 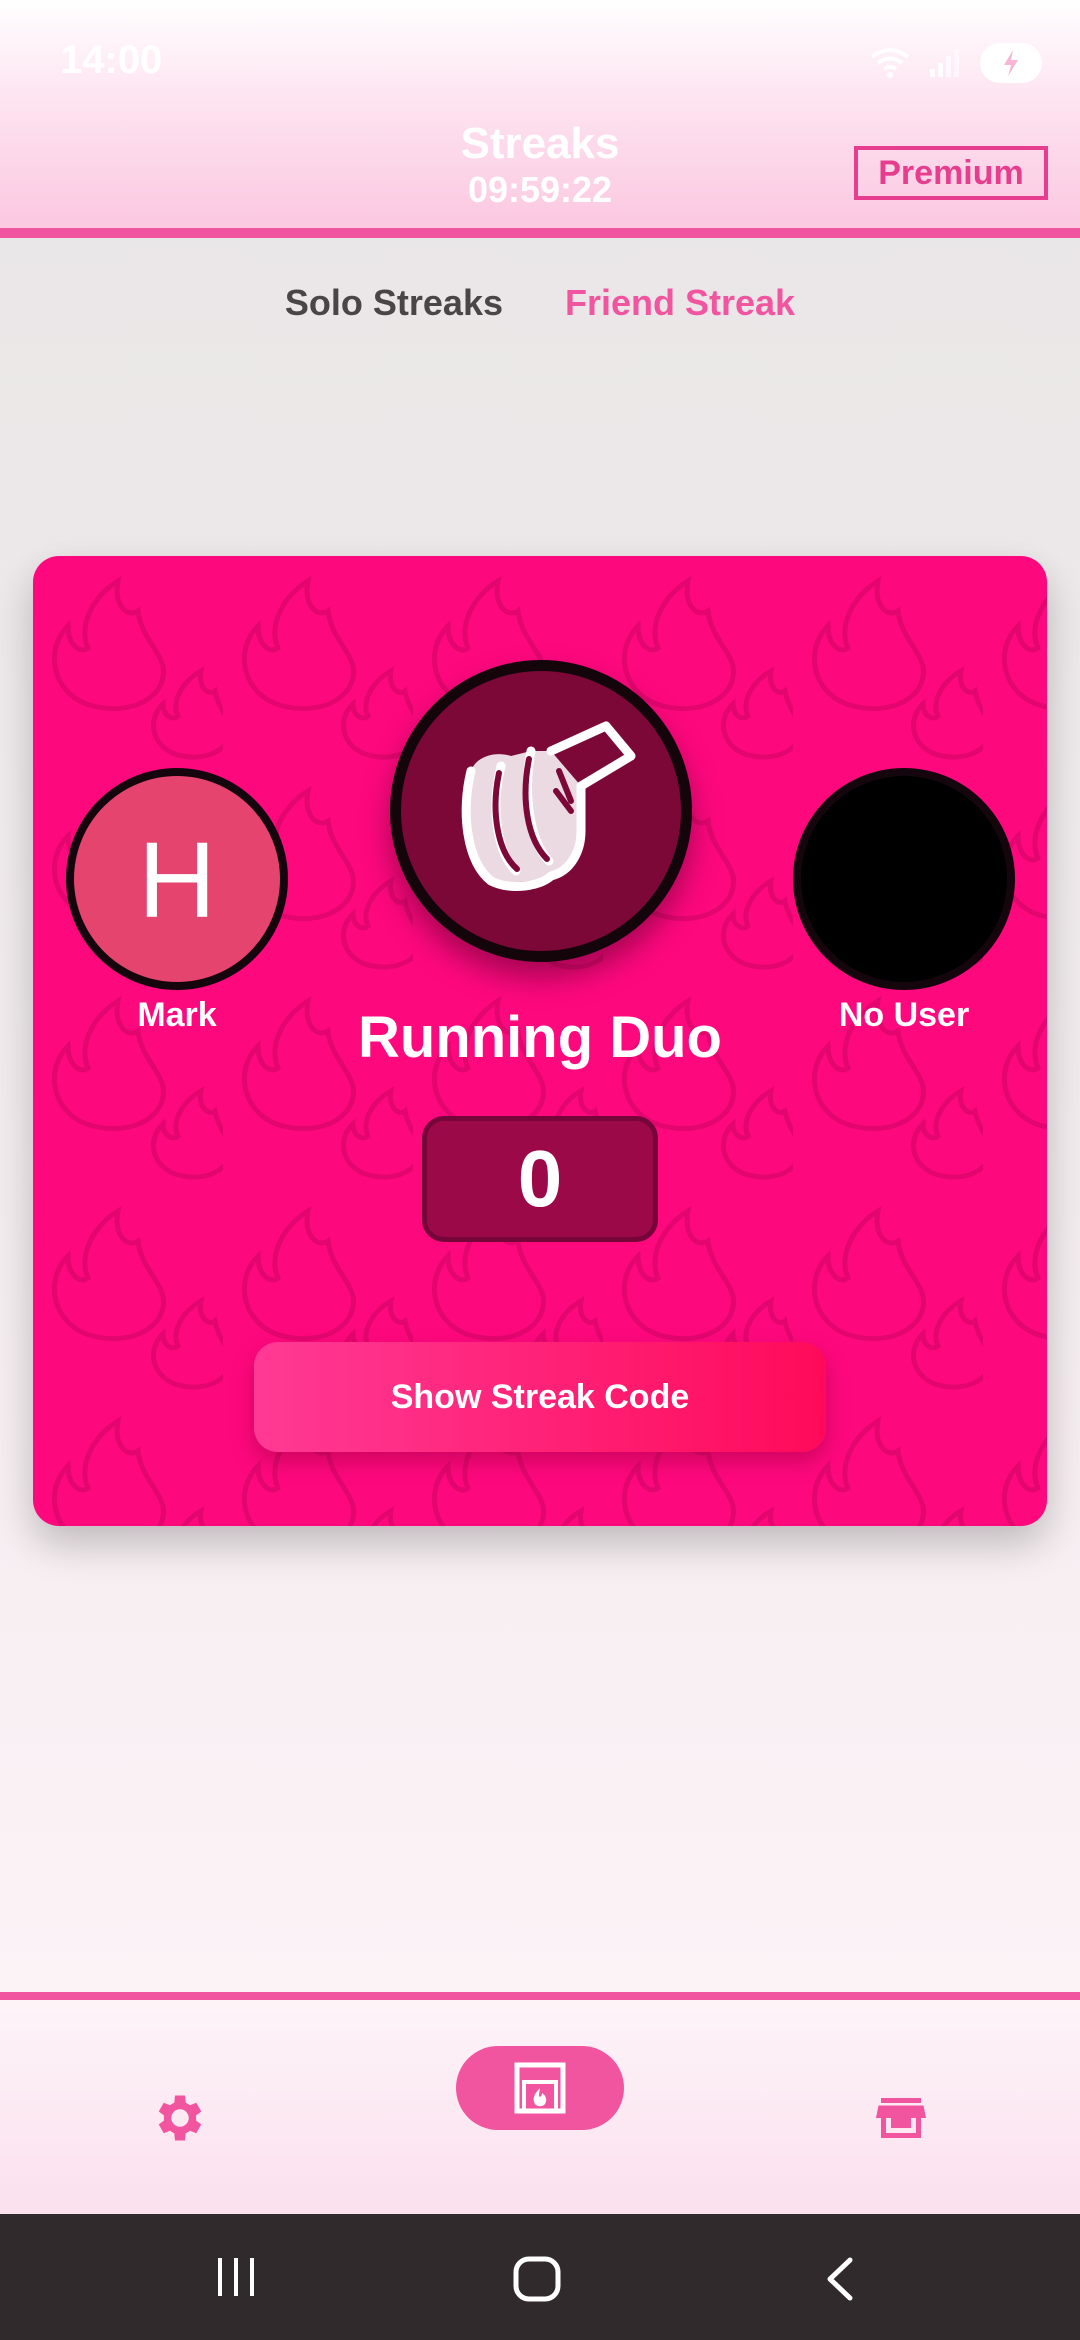 I want to click on home-icon, so click(x=537, y=2279).